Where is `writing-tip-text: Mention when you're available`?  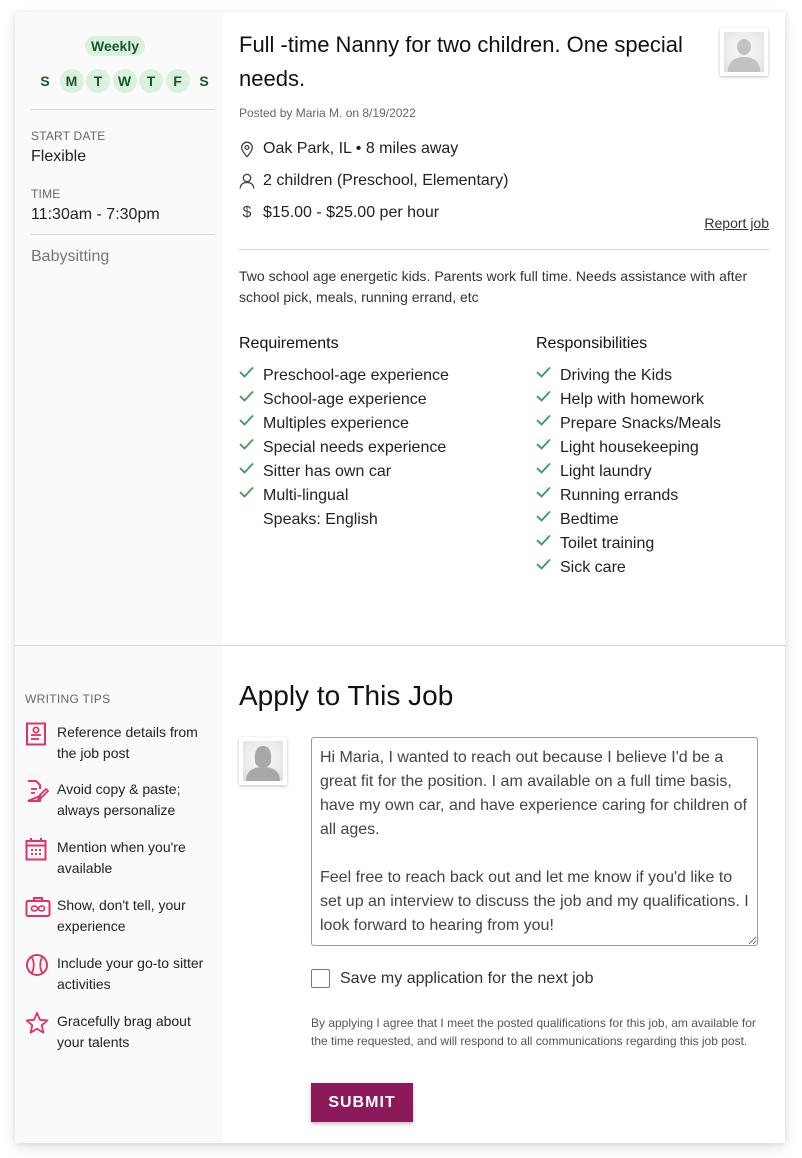 writing-tip-text: Mention when you're available is located at coordinates (121, 857).